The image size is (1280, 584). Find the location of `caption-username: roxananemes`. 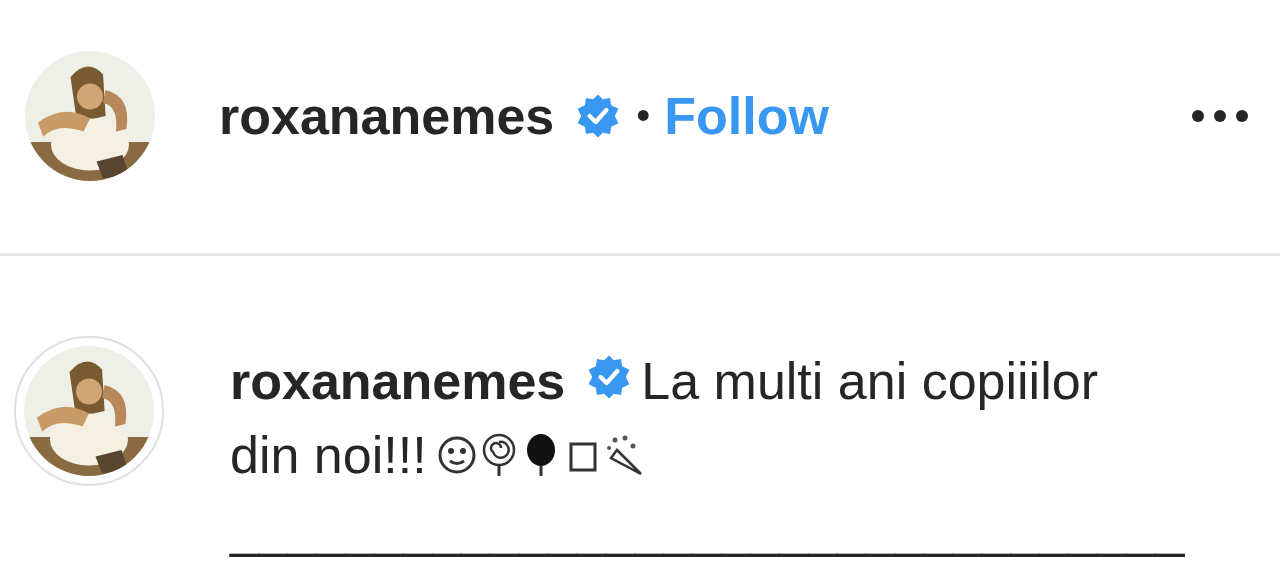

caption-username: roxananemes is located at coordinates (398, 381).